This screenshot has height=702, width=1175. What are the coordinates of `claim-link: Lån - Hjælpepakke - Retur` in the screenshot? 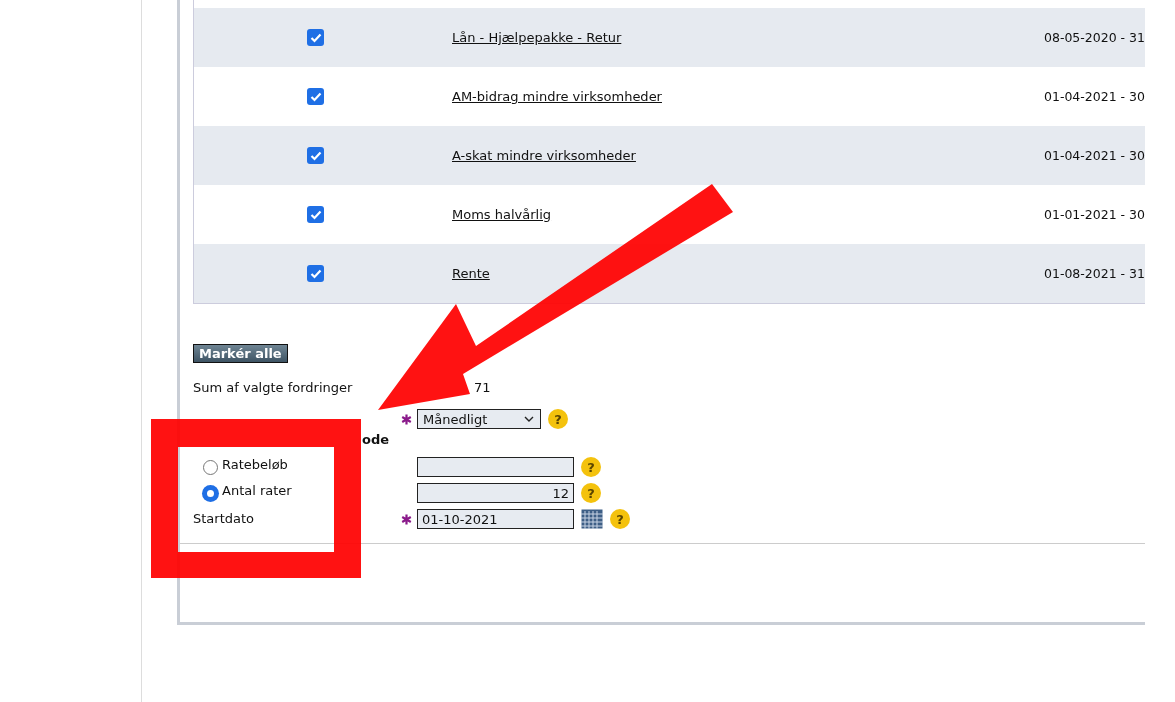 It's located at (748, 37).